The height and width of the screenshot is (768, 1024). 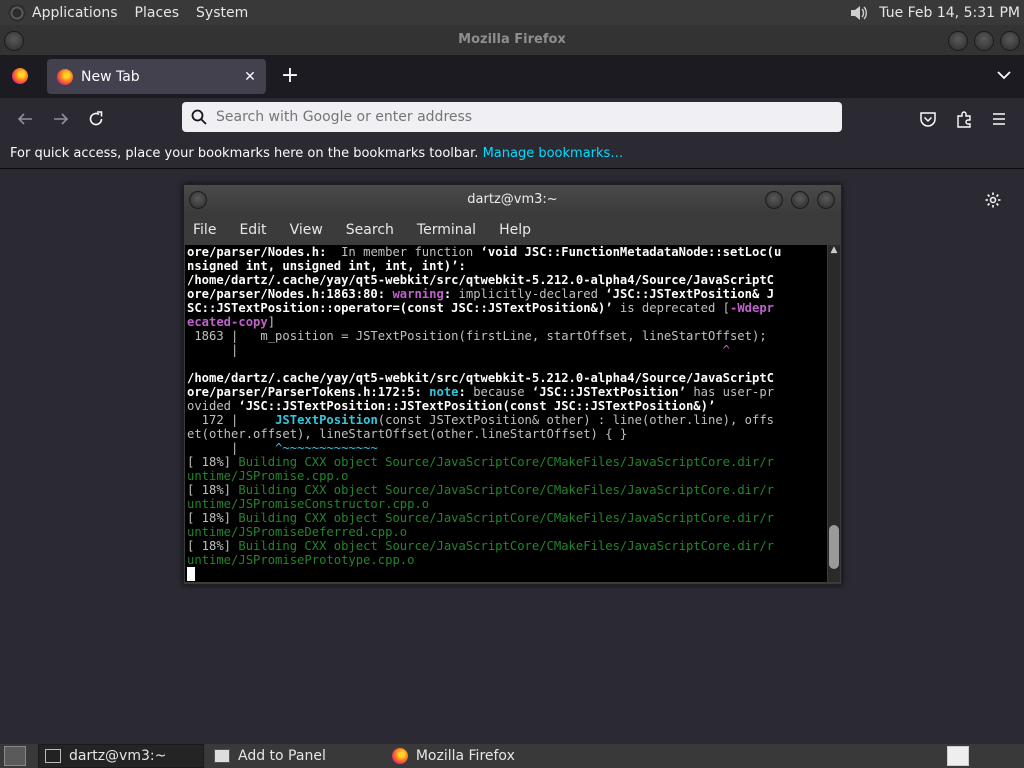 I want to click on terminal-title: dartz@vm3:~, so click(x=512, y=199).